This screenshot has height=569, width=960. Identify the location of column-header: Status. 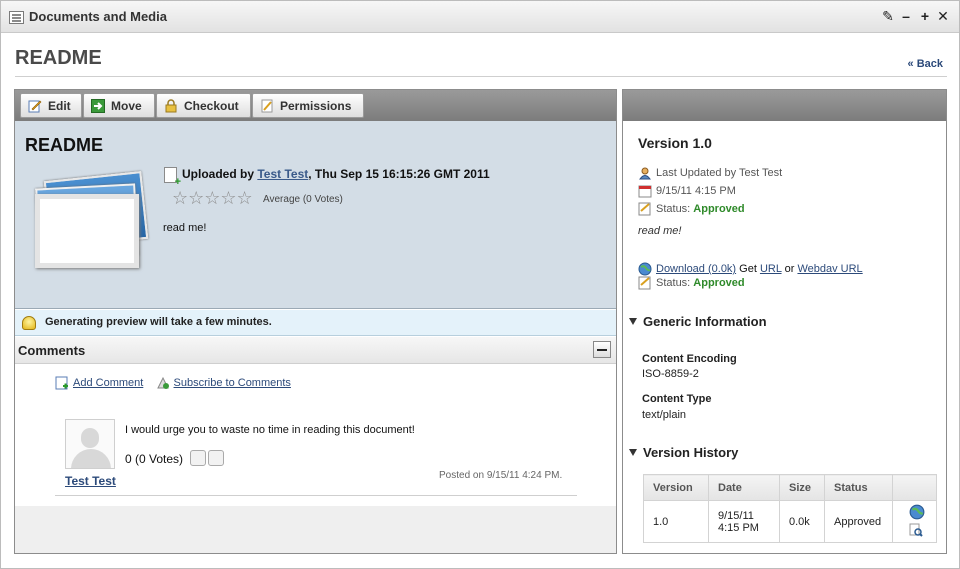
(858, 487).